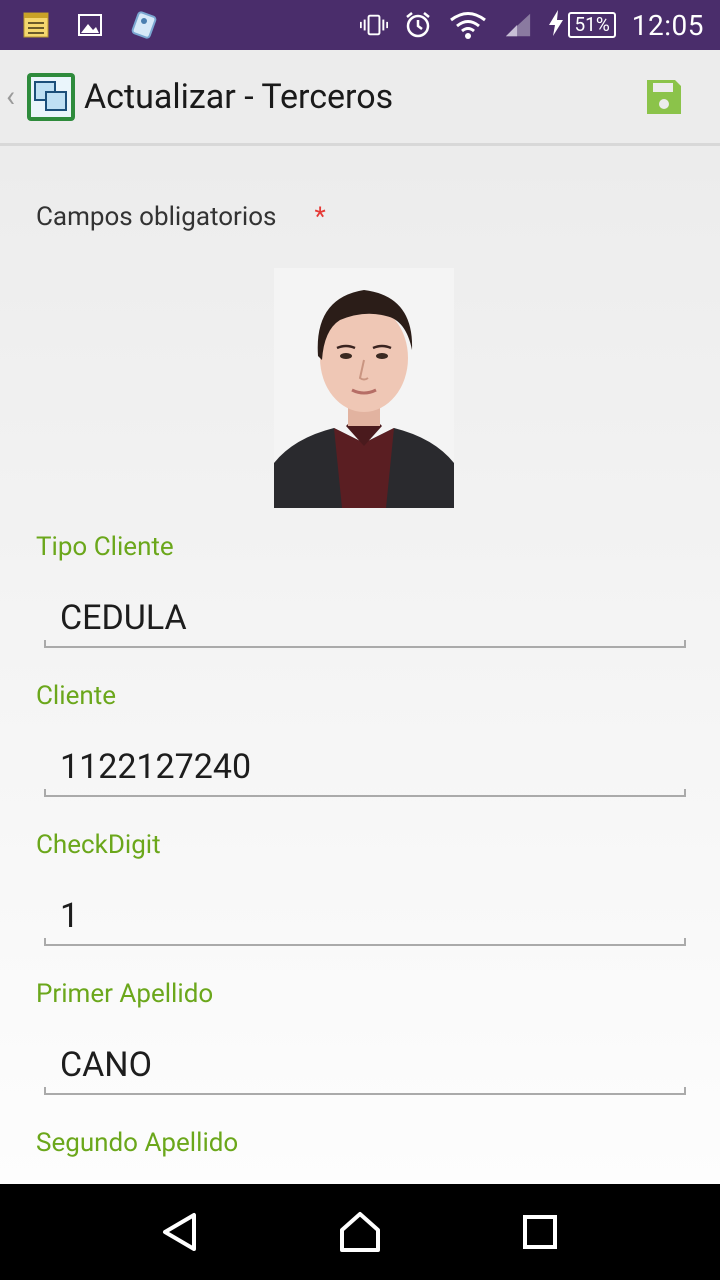  What do you see at coordinates (364, 388) in the screenshot?
I see `client-photo` at bounding box center [364, 388].